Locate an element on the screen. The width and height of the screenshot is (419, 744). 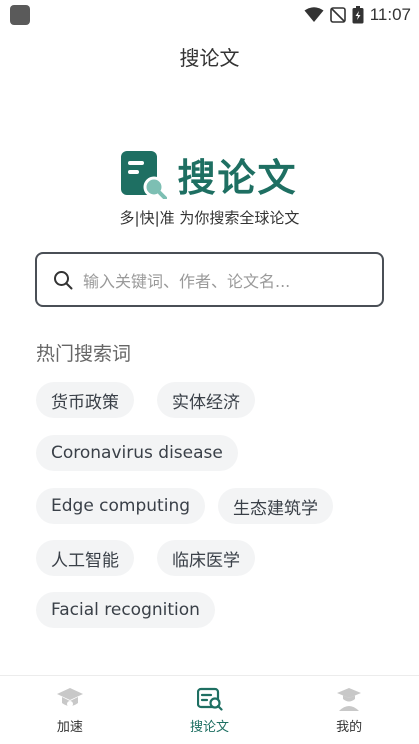
graduate-user-icon is located at coordinates (349, 699).